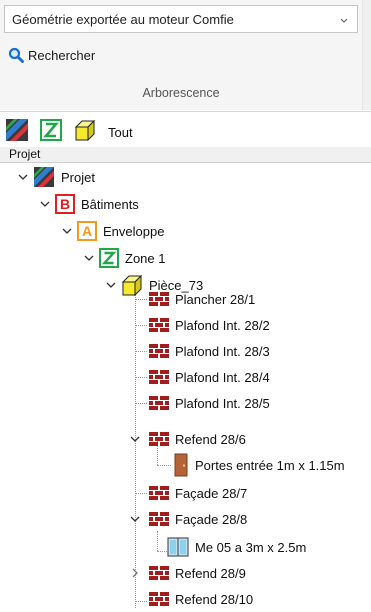 The image size is (371, 612). I want to click on search-label: Rechercher, so click(62, 55).